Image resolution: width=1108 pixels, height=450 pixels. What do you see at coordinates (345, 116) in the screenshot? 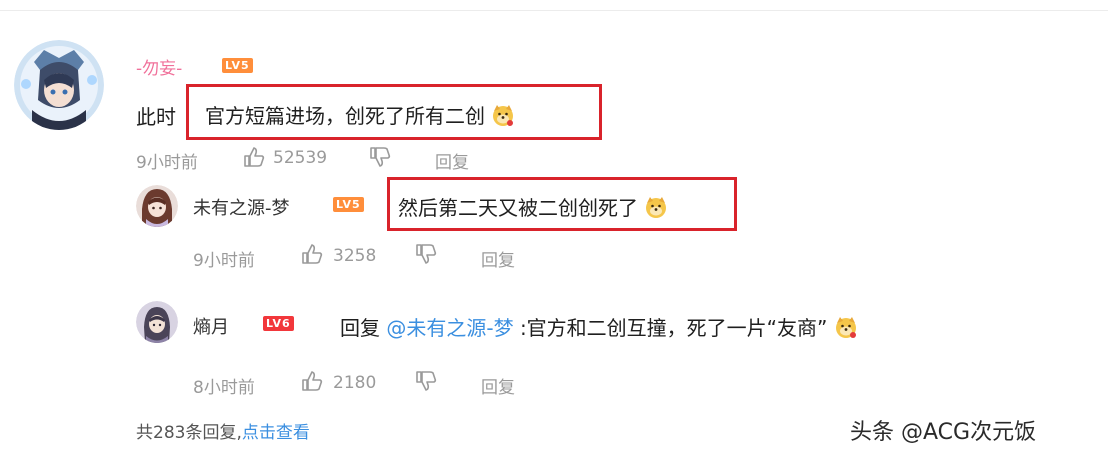
I see `main-comment-body: 官方短篇进场，创死了所有二创` at bounding box center [345, 116].